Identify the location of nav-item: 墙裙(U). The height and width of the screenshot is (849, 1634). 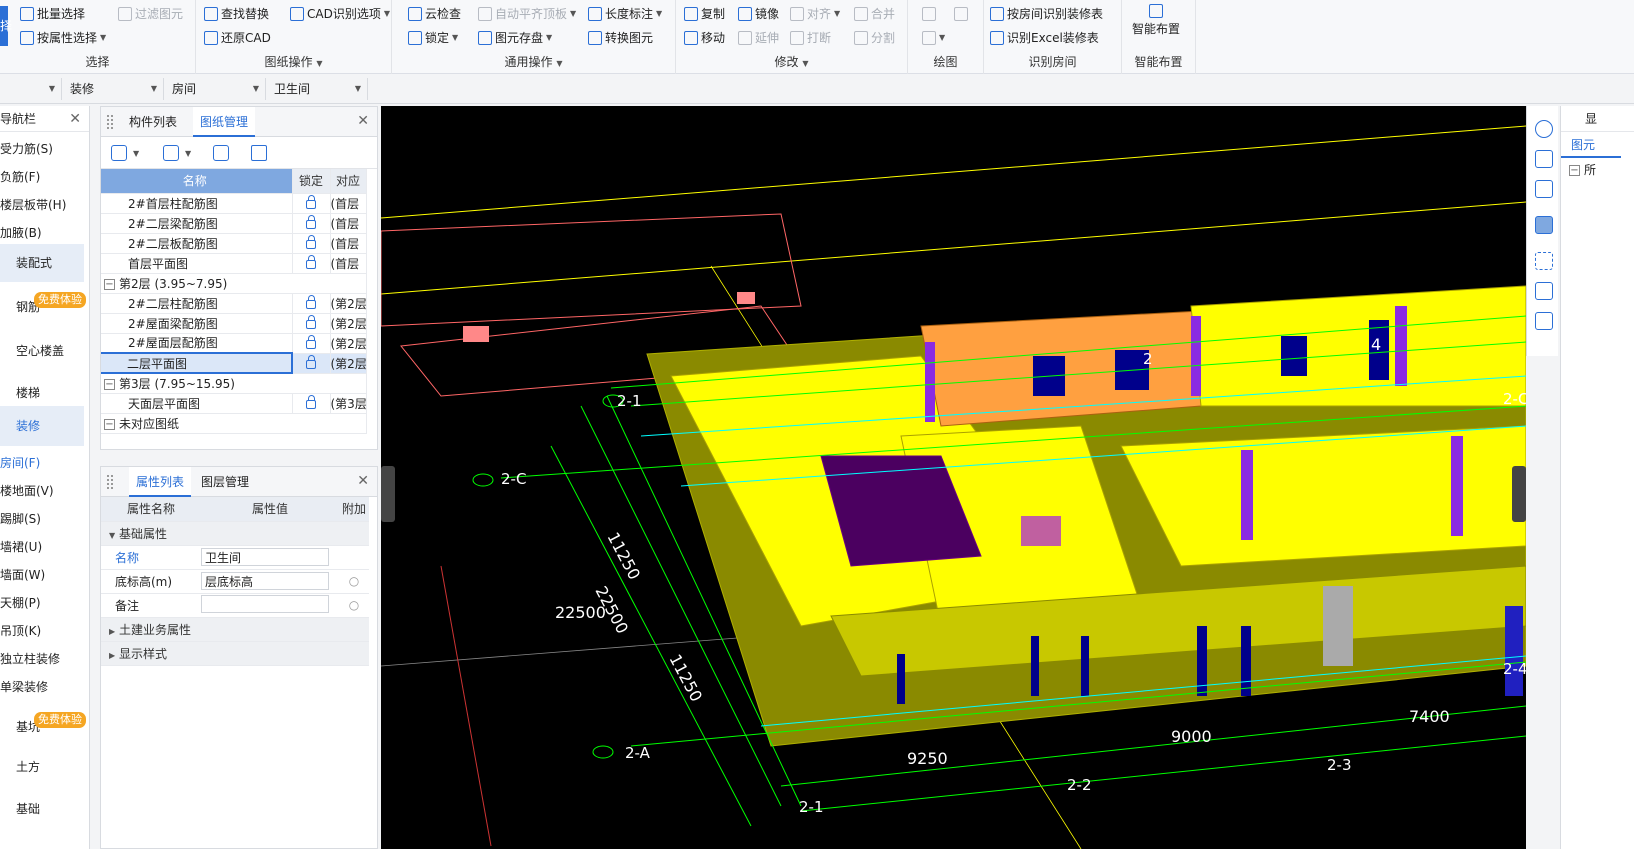
(21, 546).